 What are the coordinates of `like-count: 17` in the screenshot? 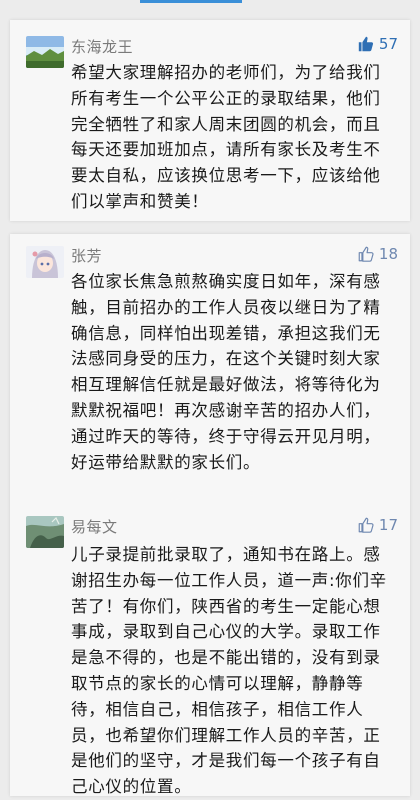 It's located at (388, 525).